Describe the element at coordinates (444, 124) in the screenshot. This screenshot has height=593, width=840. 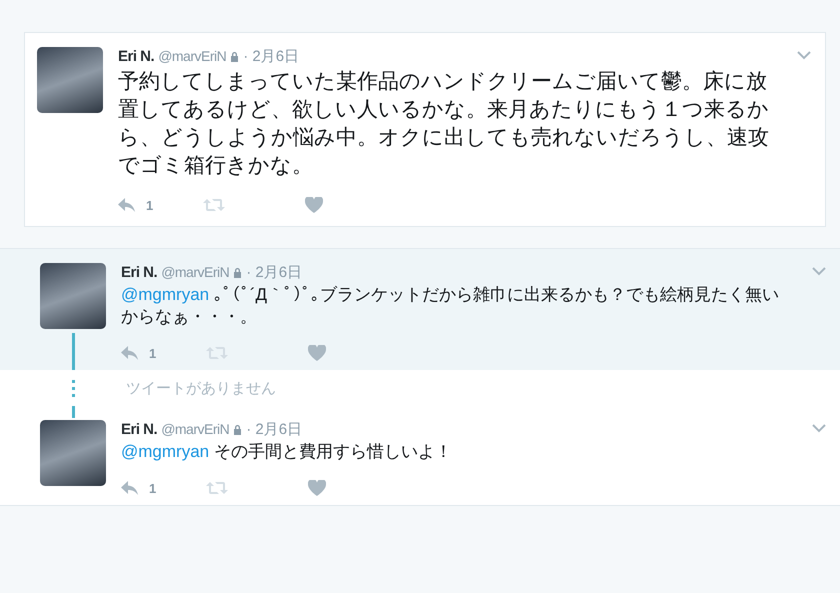
I see `tweet-text: 予約してしまっていた某作品のハンドクリームご届いて鬱。床に放置してあるけど、欲しい人いるかな。来月あたりにもう１つ来るから、どうしようか悩み中。オクに出しても売れないだろうし、速攻でゴミ箱行きかな。` at that location.